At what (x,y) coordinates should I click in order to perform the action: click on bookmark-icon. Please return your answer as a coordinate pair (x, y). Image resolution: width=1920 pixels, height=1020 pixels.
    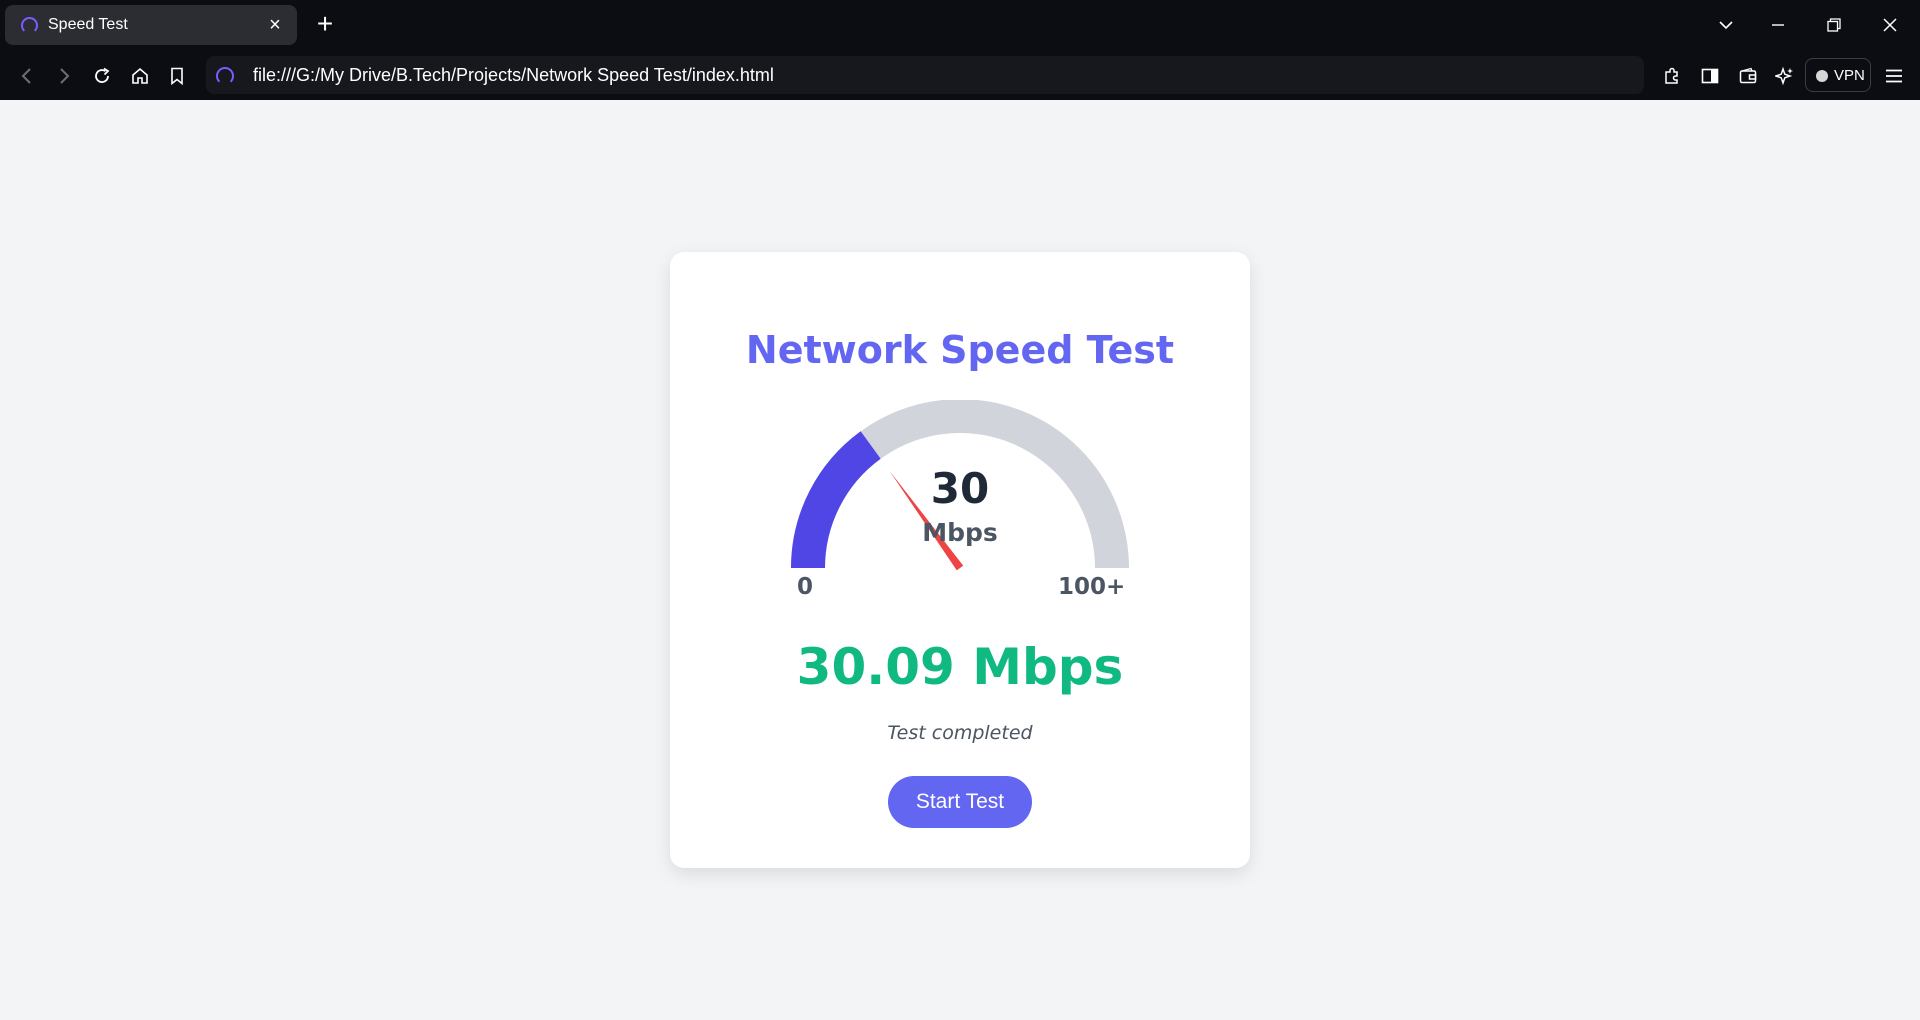
    Looking at the image, I should click on (177, 76).